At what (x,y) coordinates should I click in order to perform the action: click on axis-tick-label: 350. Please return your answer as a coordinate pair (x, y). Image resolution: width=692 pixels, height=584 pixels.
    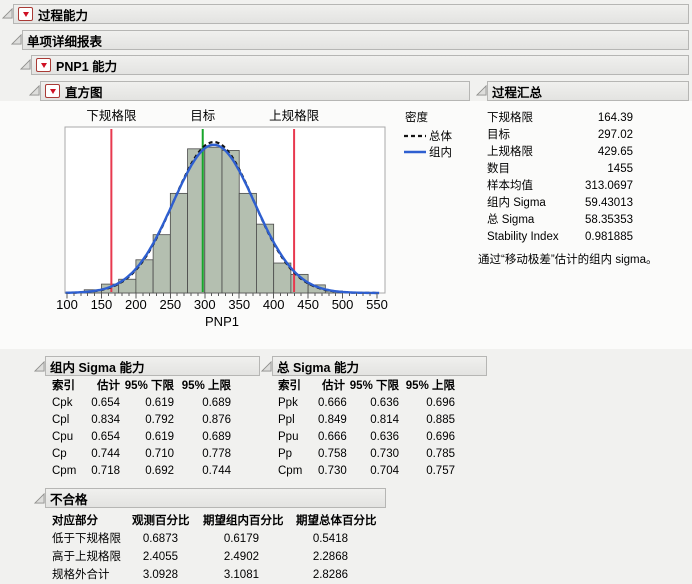
    Looking at the image, I should click on (239, 304).